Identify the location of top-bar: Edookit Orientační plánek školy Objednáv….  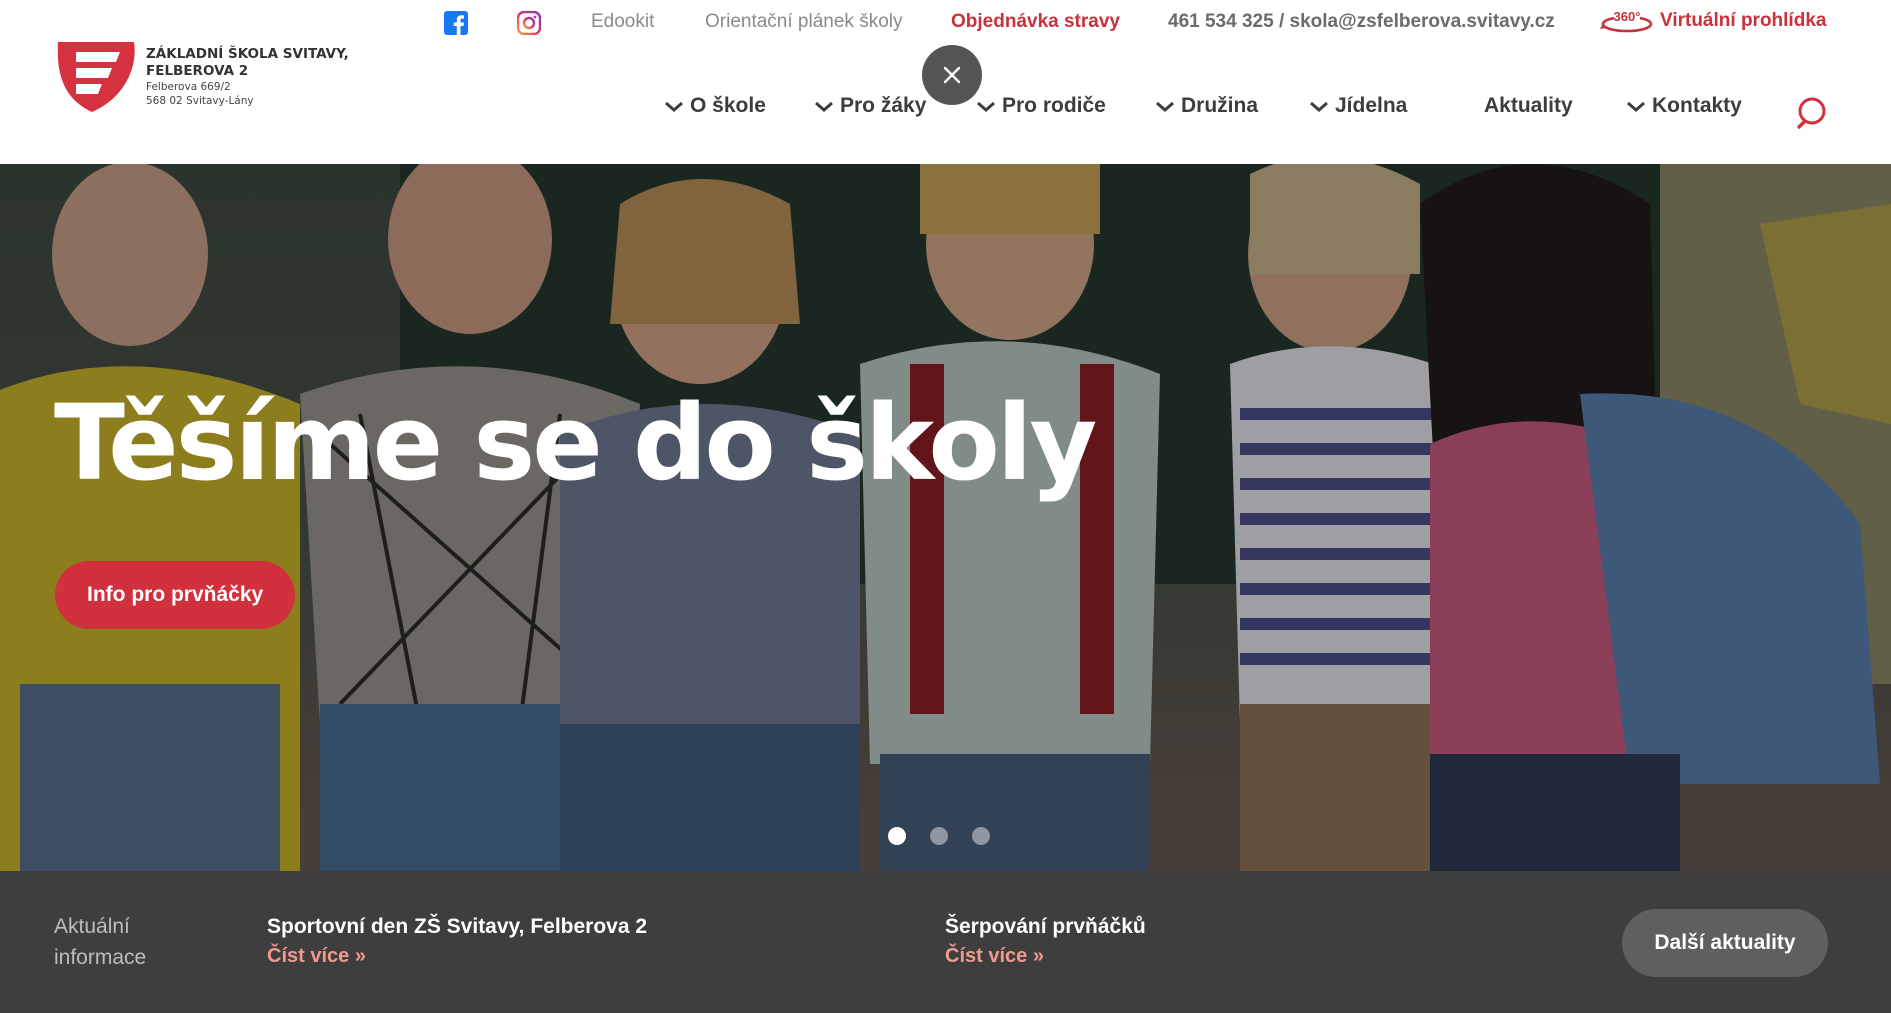
(945, 23).